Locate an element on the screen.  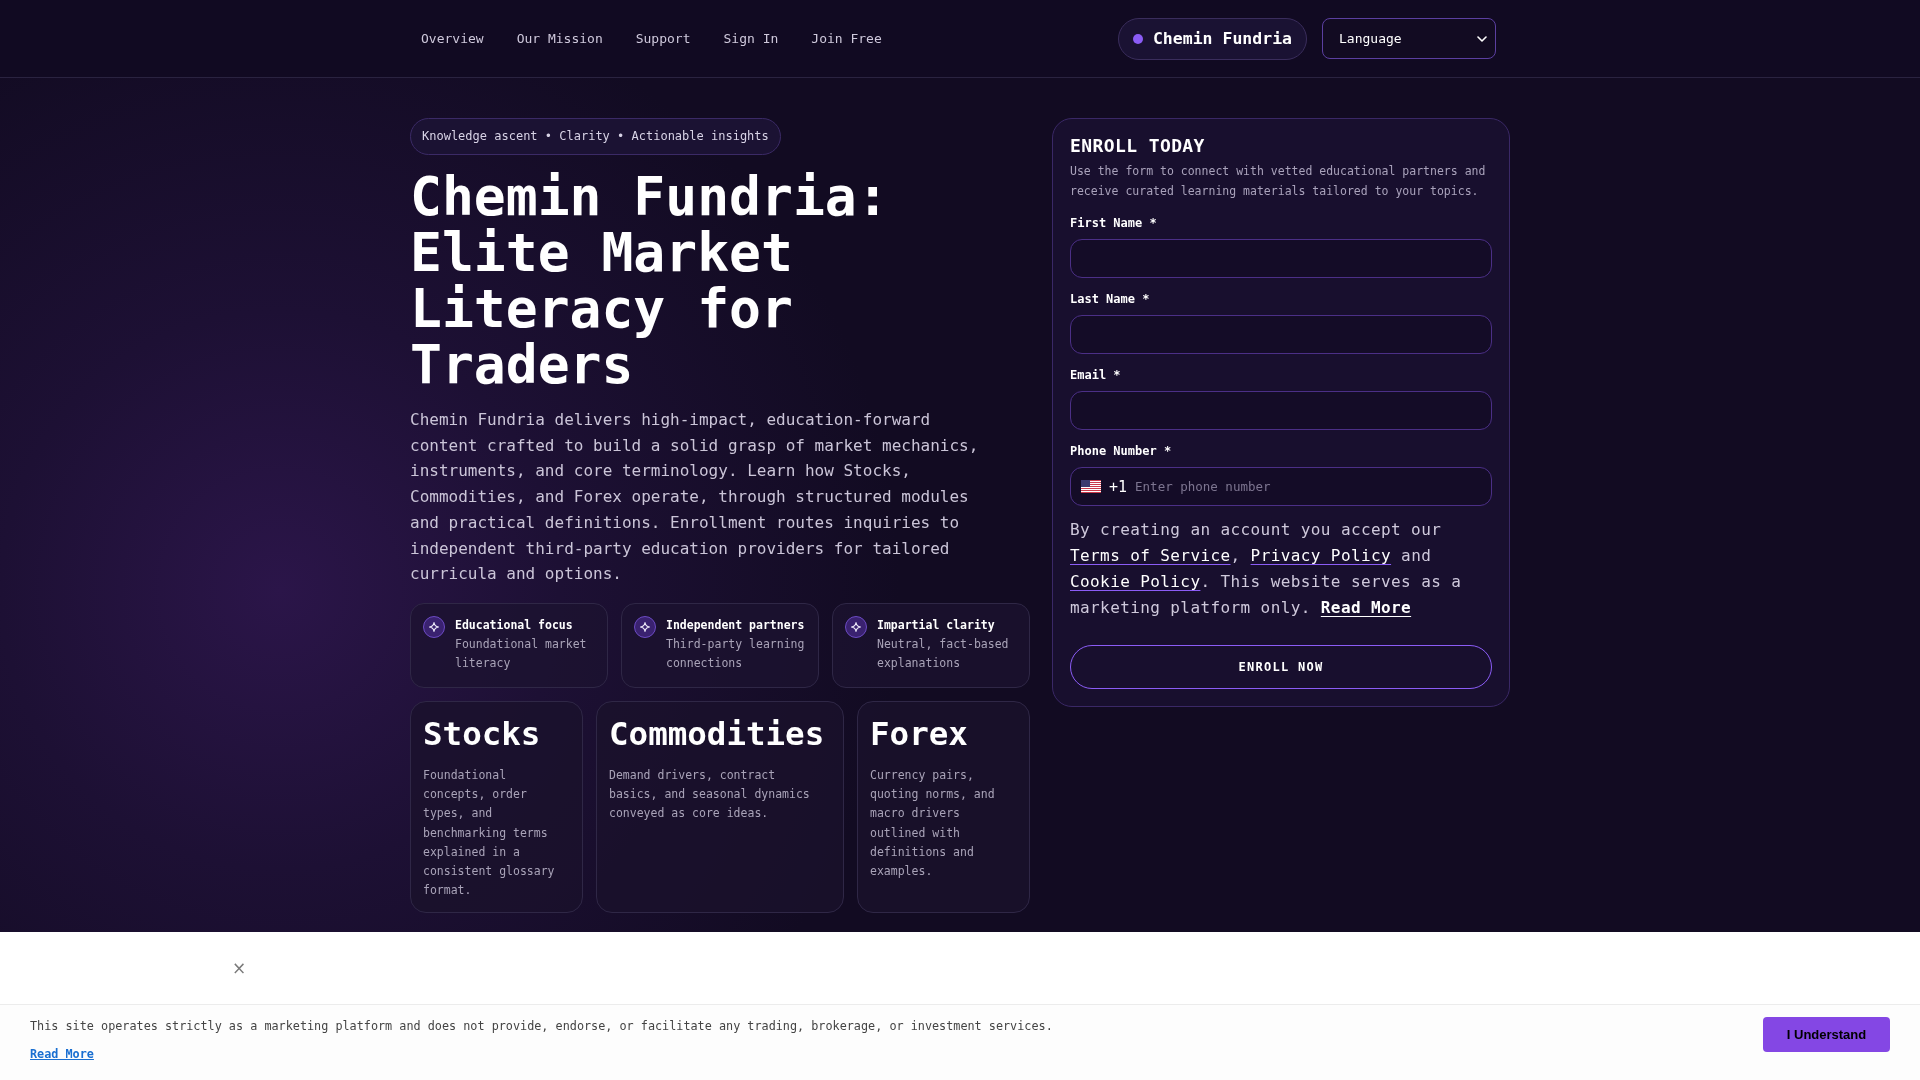
form-description: Use the form to connect with vetted educational partners and receive curated learning materials tailored to your topics. is located at coordinates (1278, 181).